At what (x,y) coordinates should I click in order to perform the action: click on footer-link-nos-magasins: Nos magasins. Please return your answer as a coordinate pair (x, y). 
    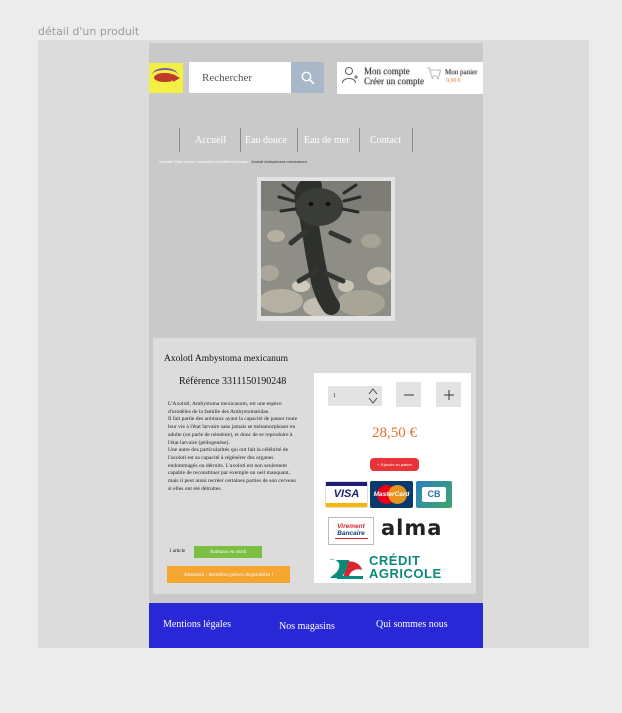
    Looking at the image, I should click on (307, 626).